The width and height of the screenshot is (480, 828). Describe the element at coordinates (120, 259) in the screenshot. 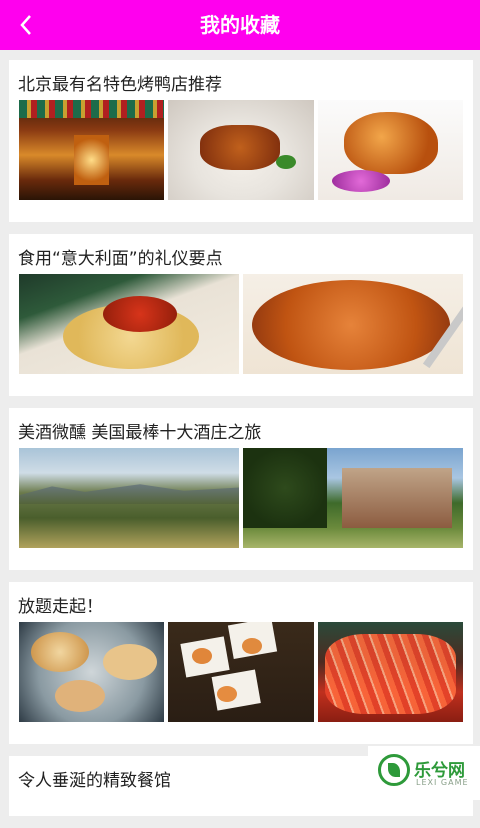

I see `favorite-card-title: 食用“意大利面”的礼仪要点` at that location.